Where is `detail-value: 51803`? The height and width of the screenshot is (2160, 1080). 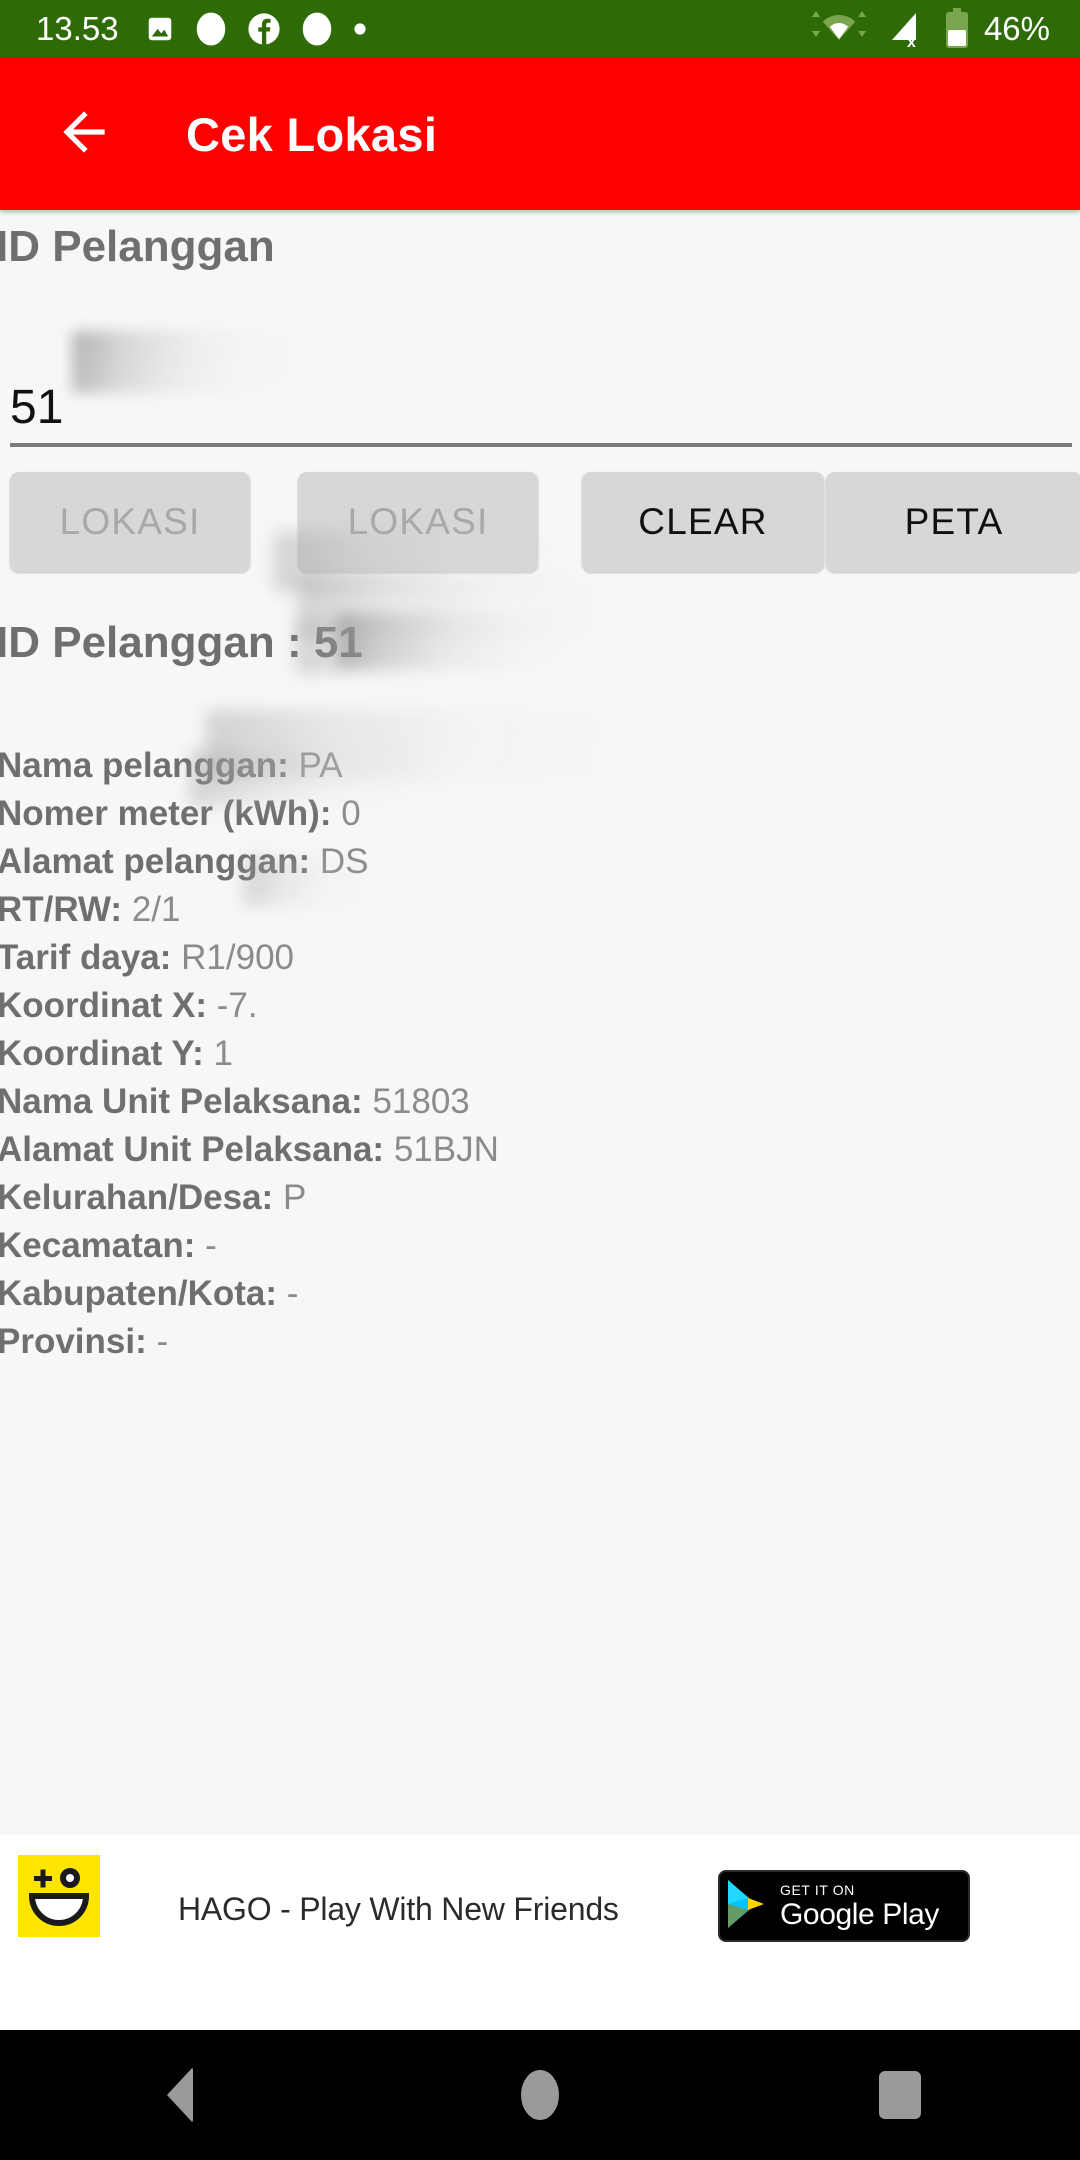
detail-value: 51803 is located at coordinates (421, 1101).